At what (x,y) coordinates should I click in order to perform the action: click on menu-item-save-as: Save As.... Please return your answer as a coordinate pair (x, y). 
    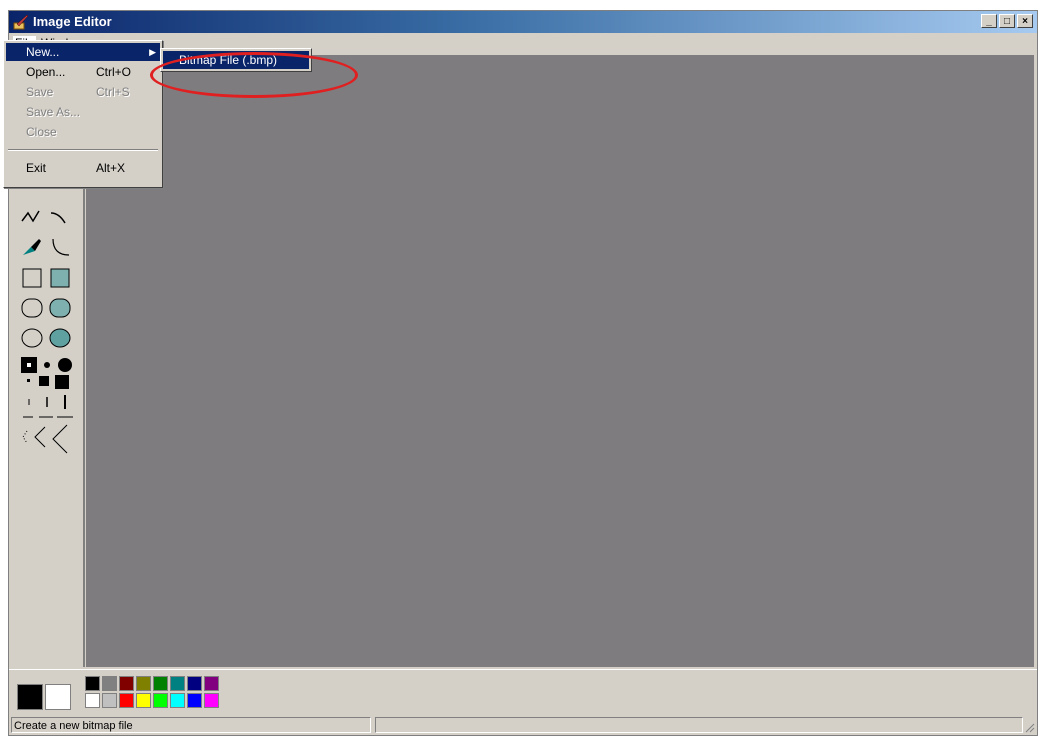
    Looking at the image, I should click on (83, 112).